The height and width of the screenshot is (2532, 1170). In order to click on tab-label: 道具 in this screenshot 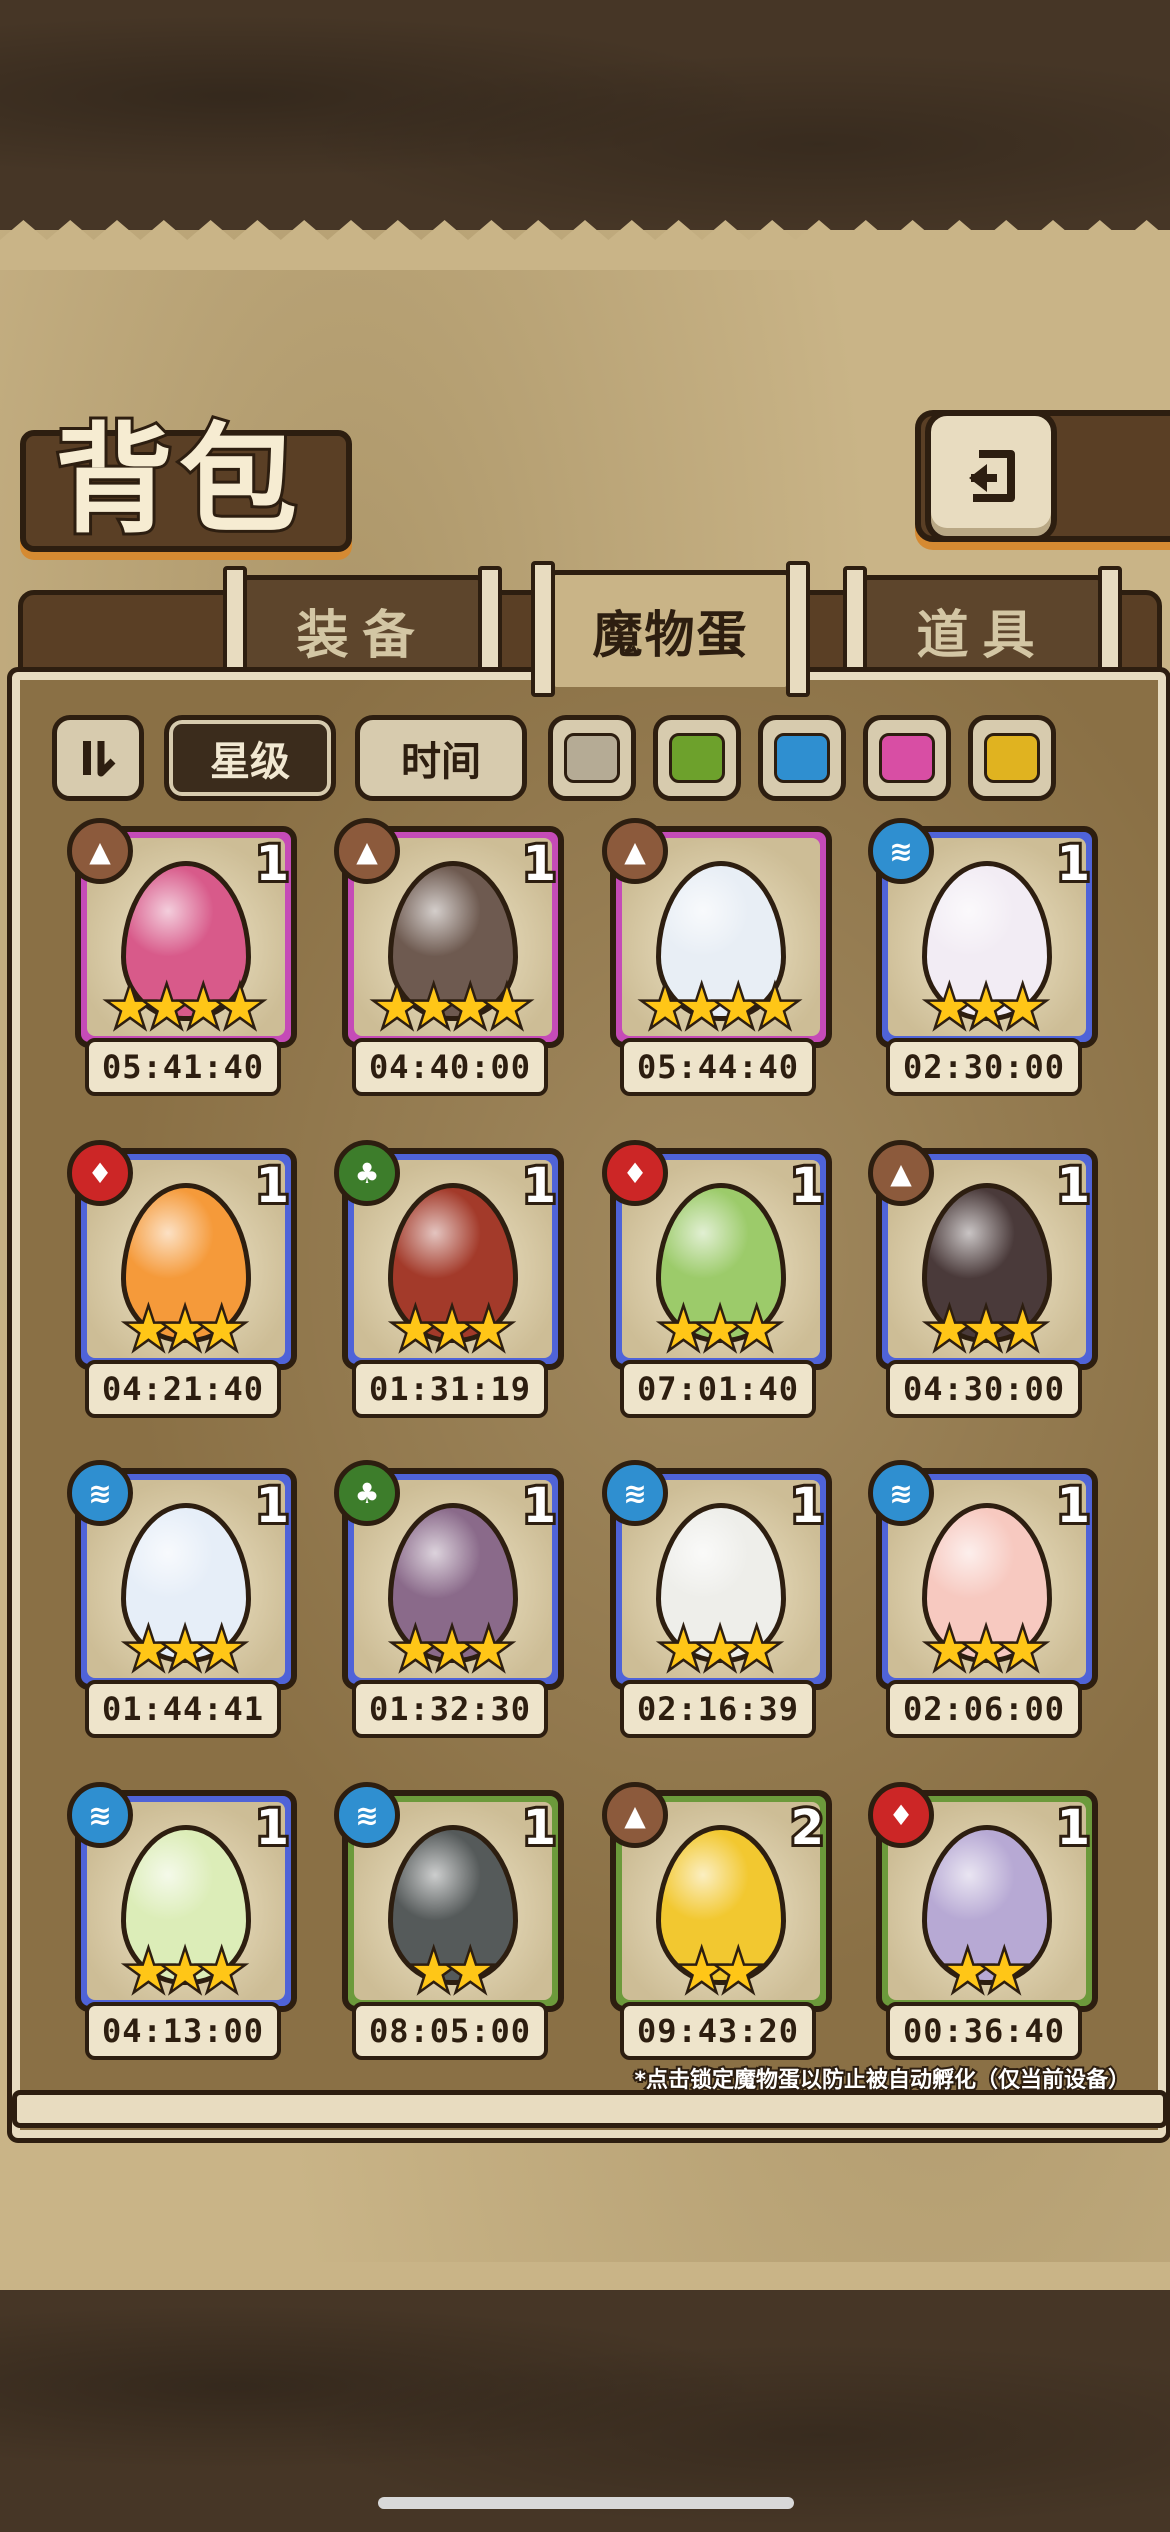, I will do `click(982, 635)`.